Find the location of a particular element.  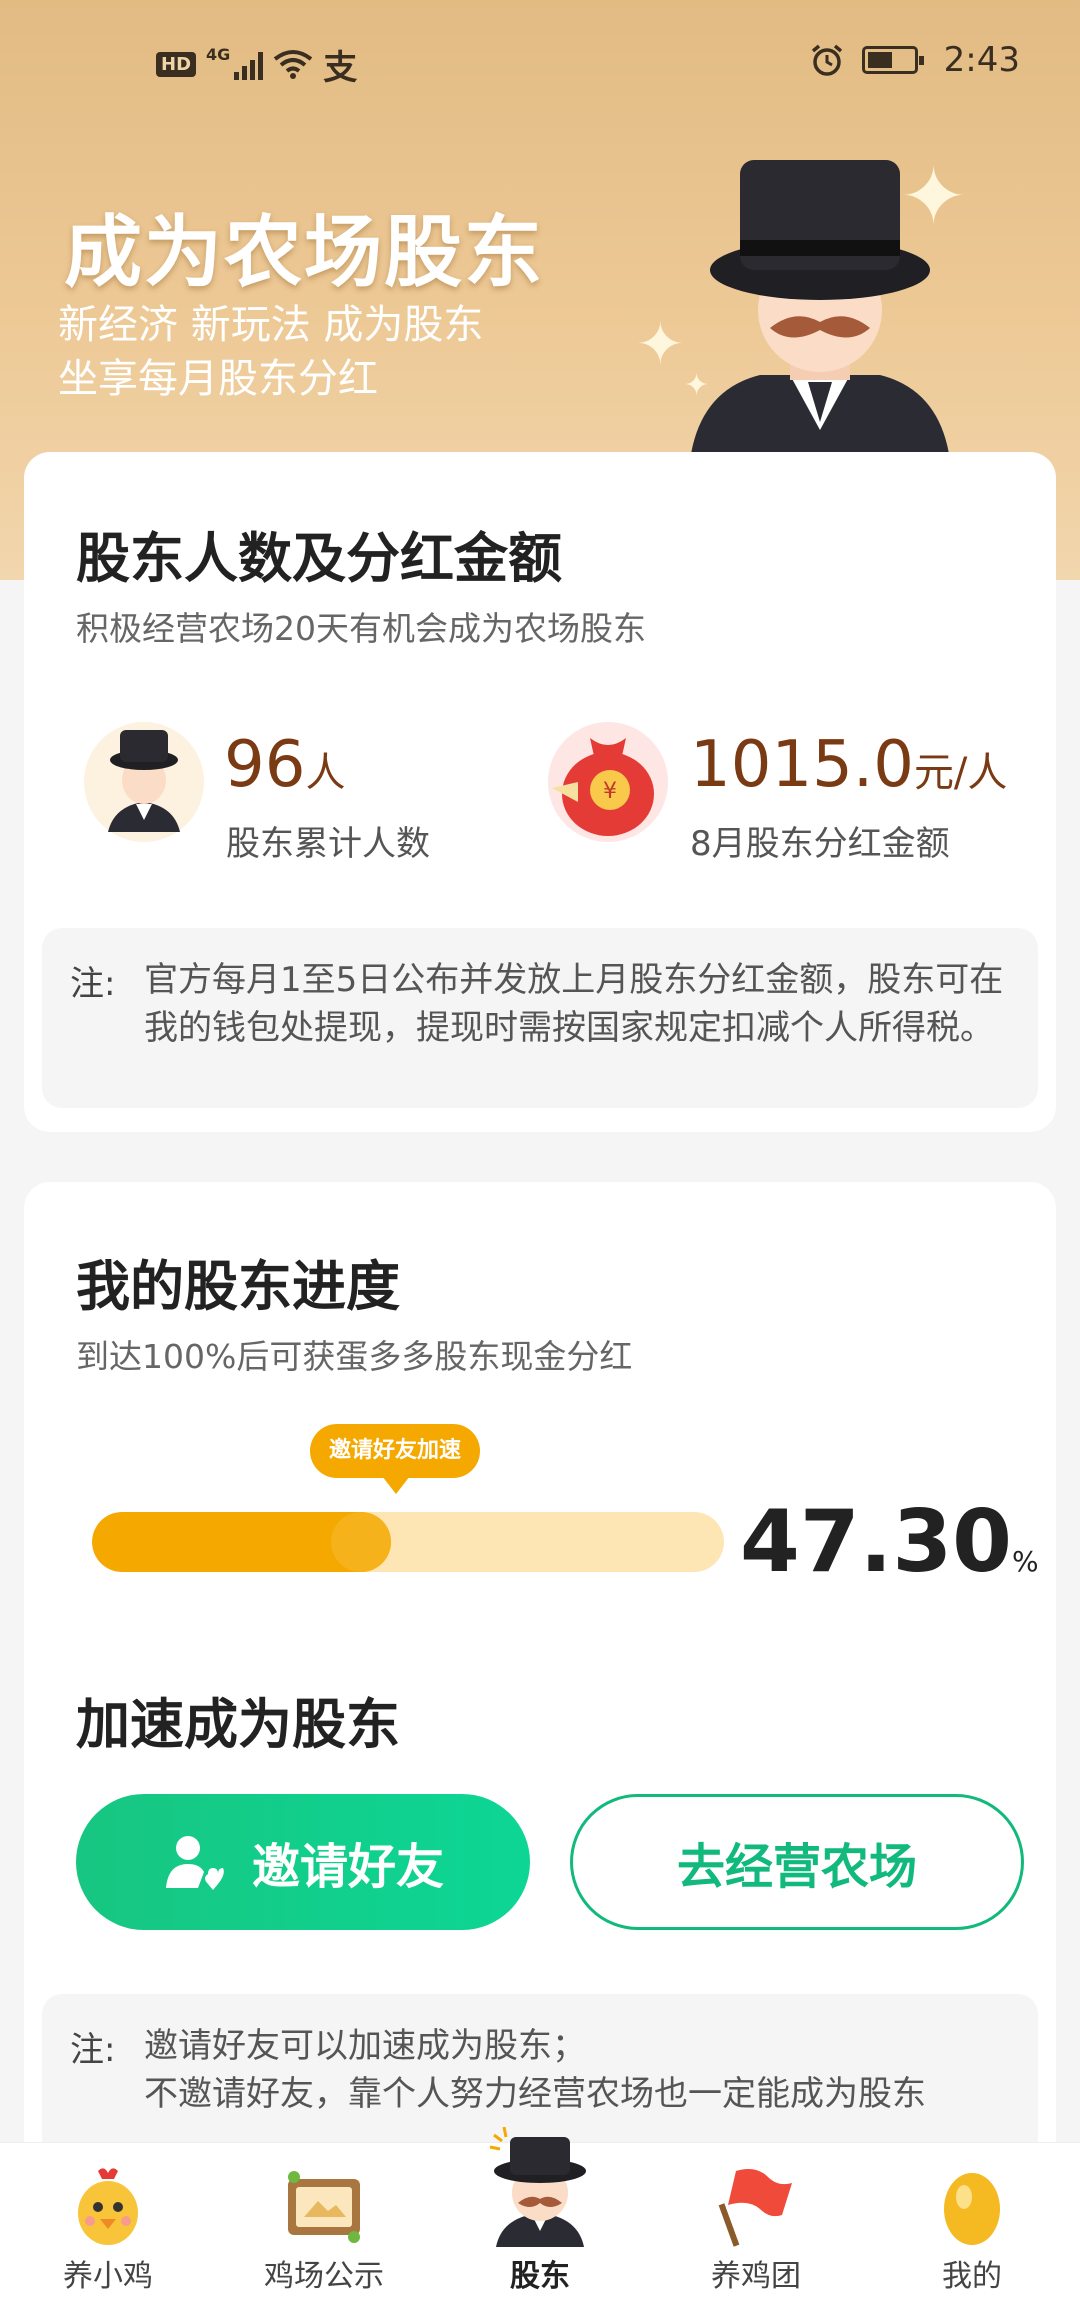

bottom-tab-bar: 养小鸡 鸡场公示 股东 养鸡团 我的 is located at coordinates (540, 2218).